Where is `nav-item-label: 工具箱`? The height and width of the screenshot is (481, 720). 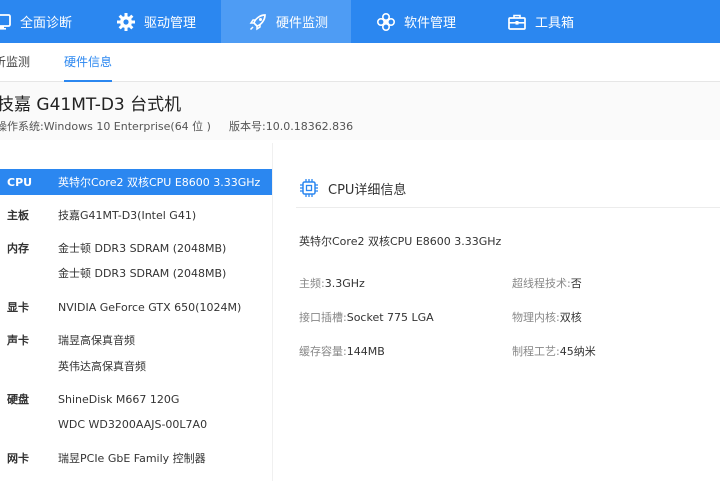
nav-item-label: 工具箱 is located at coordinates (555, 23).